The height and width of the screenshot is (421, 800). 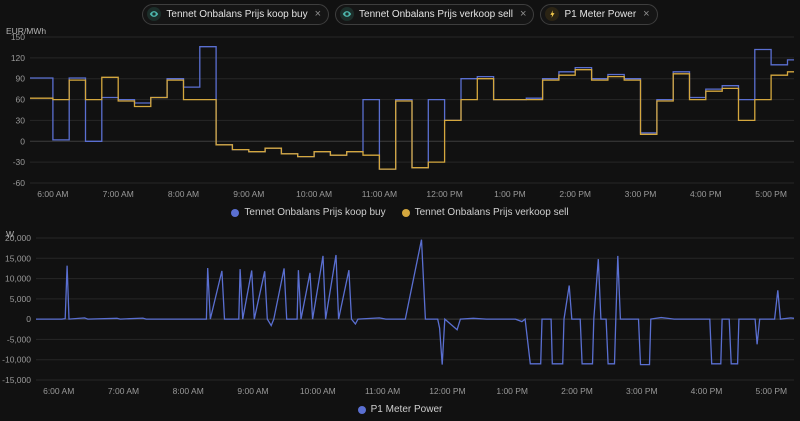 I want to click on legend-label: Tennet Onbalans Prijs koop buy, so click(x=315, y=212).